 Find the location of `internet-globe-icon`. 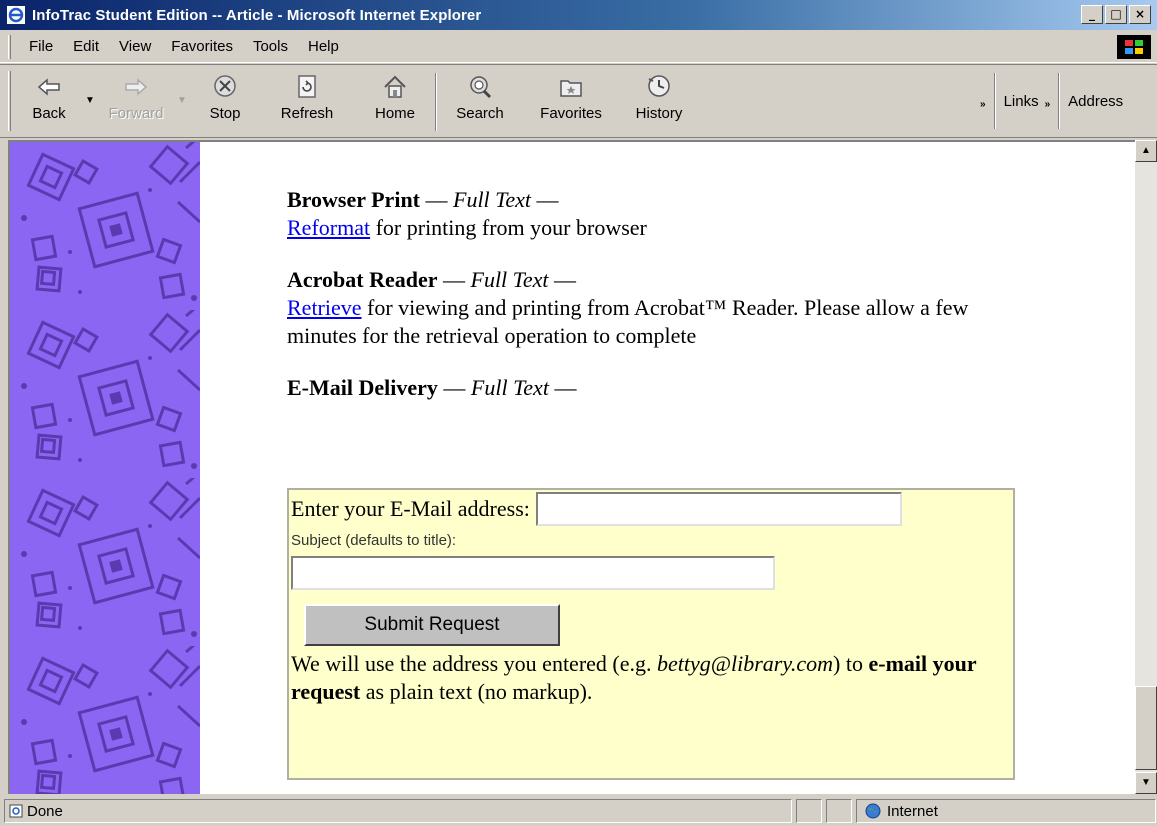

internet-globe-icon is located at coordinates (873, 811).